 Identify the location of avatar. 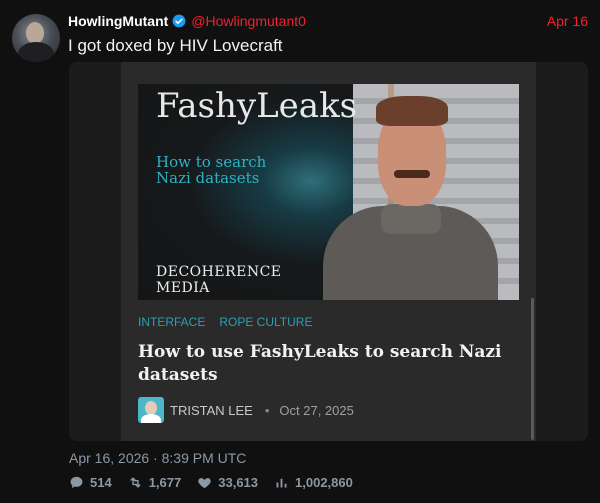
(36, 38).